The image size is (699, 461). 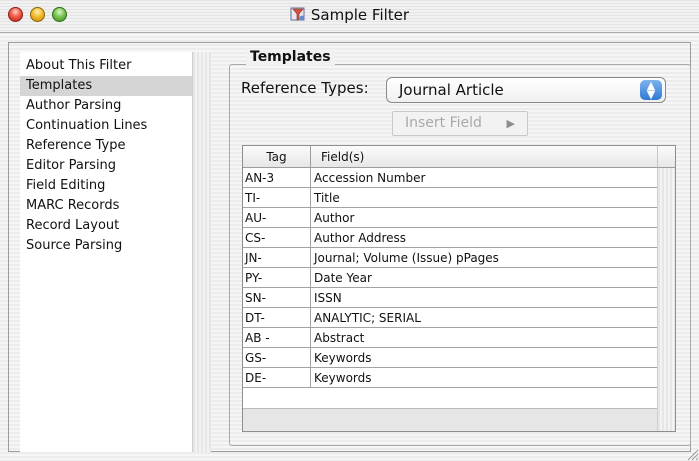 I want to click on resize-grip-icon, so click(x=691, y=453).